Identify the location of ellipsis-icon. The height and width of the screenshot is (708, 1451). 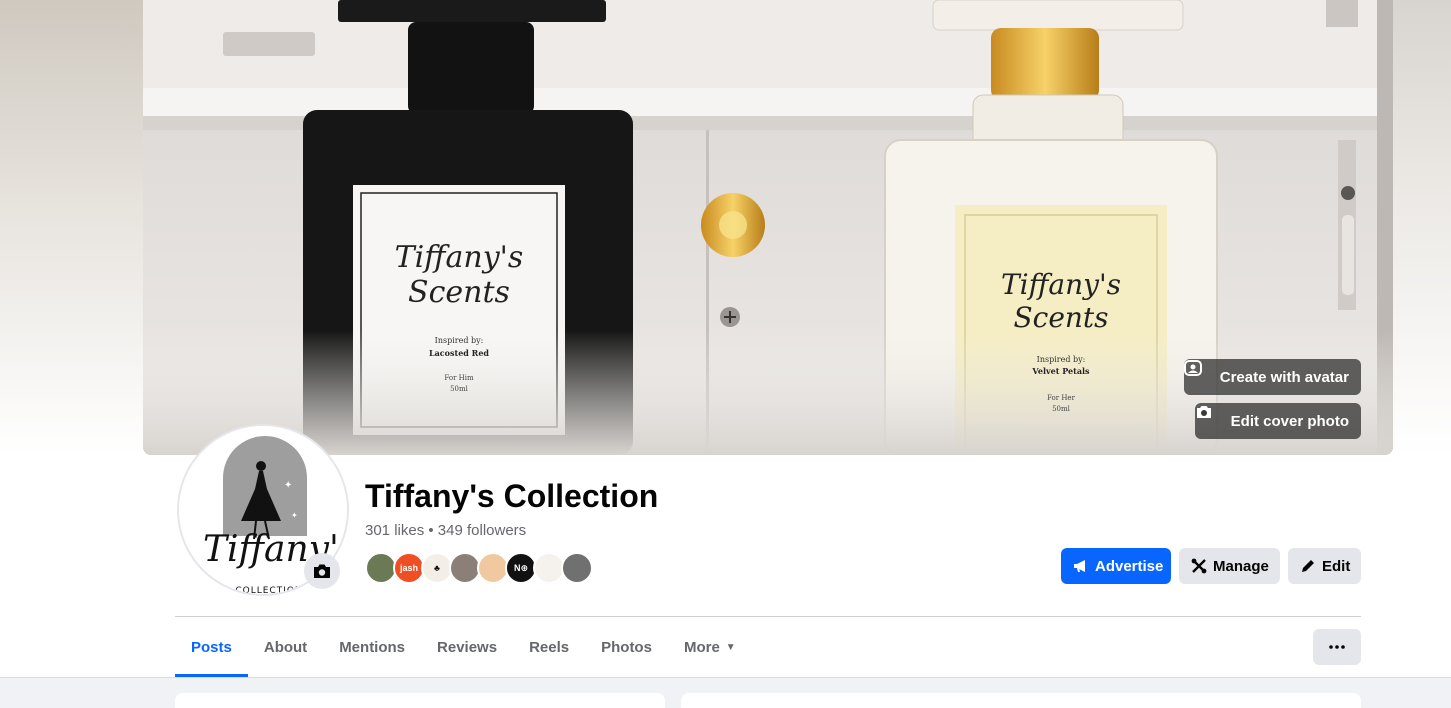
(1337, 647).